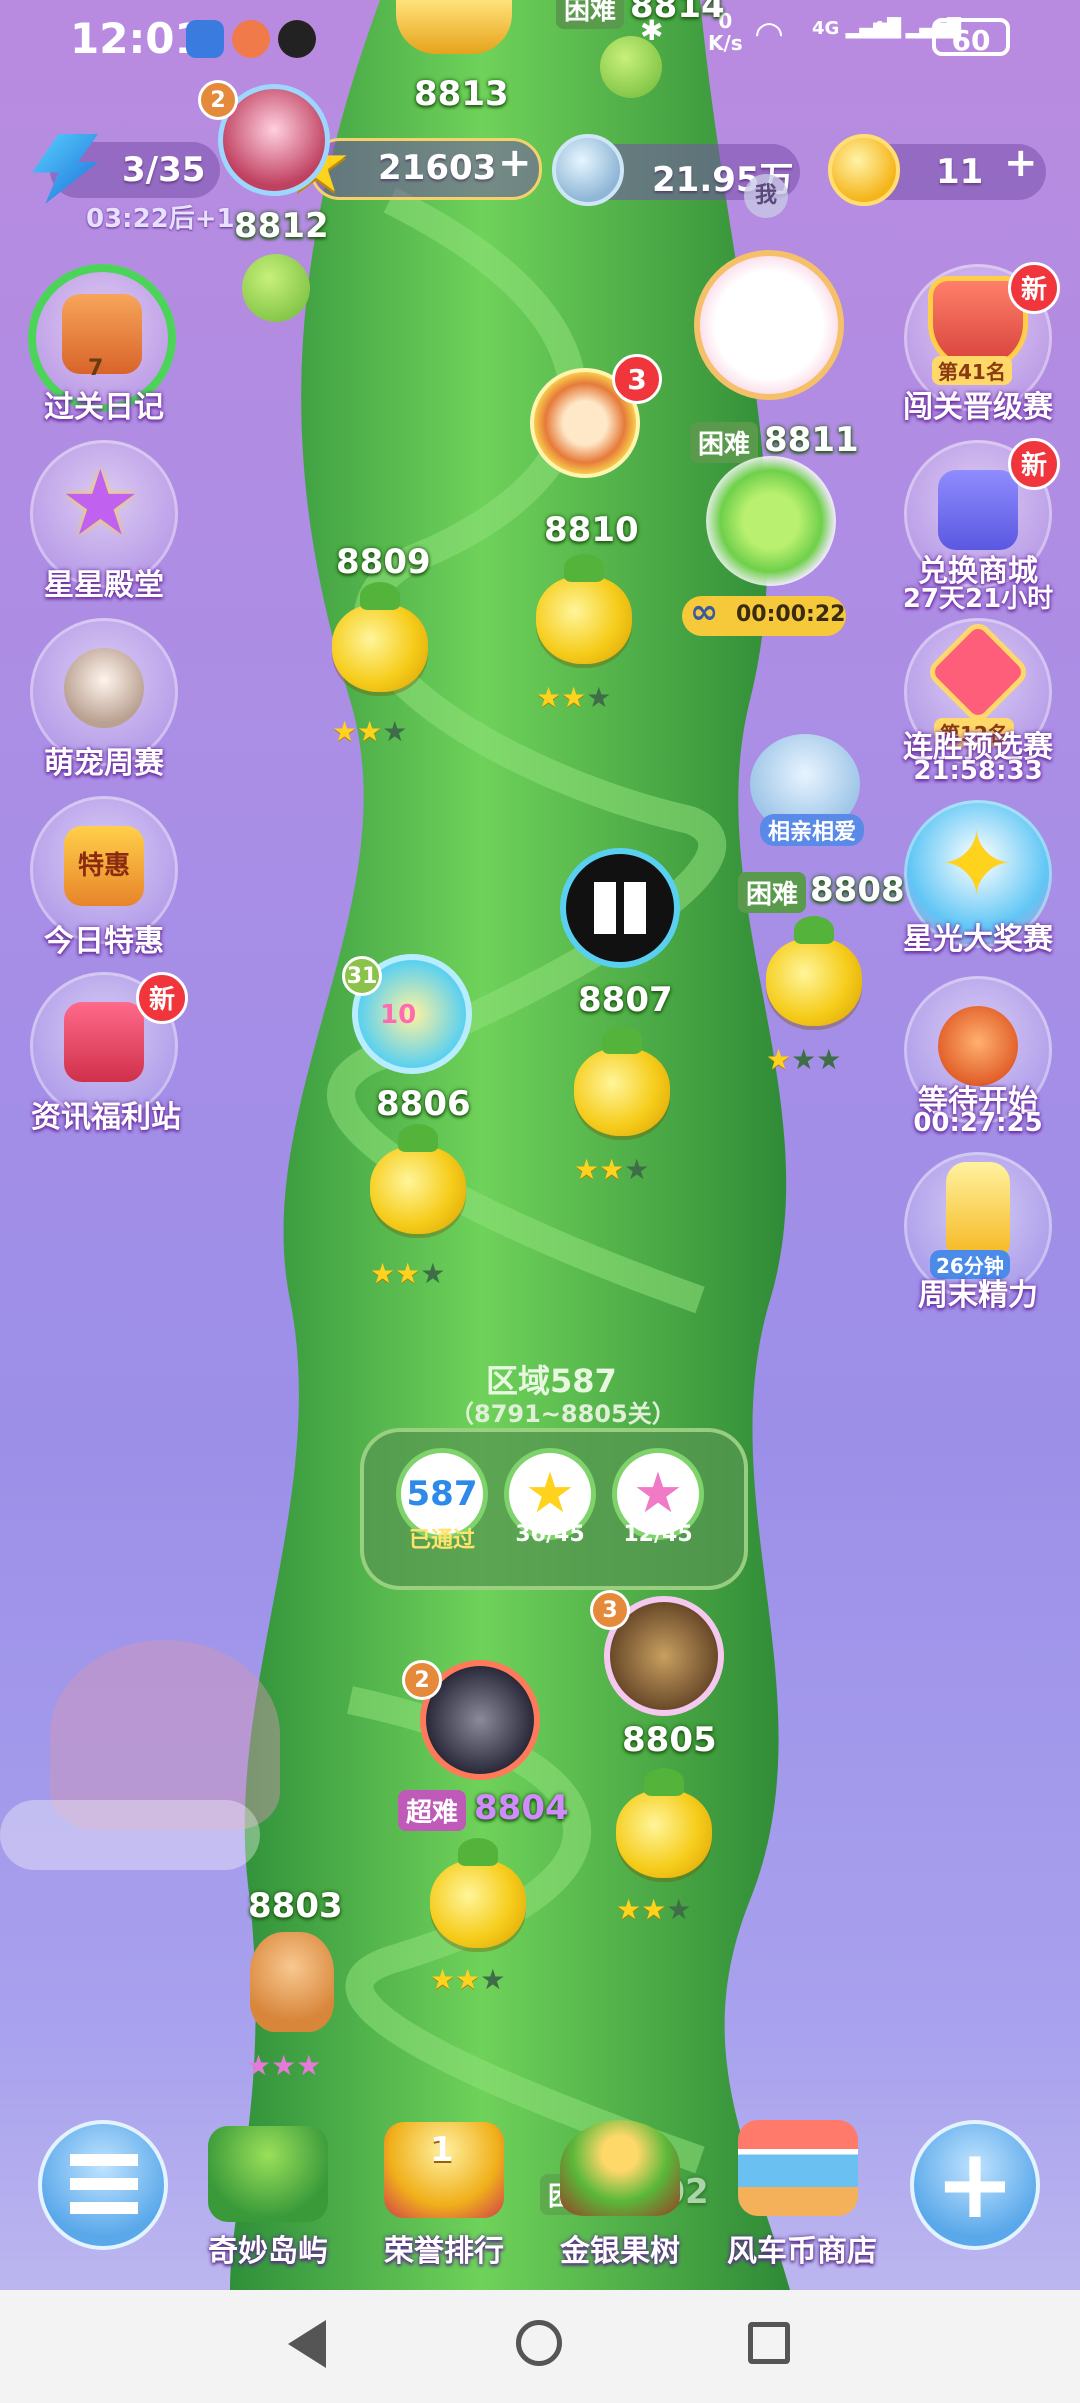  Describe the element at coordinates (978, 1212) in the screenshot. I see `energy-bottle-icon` at that location.